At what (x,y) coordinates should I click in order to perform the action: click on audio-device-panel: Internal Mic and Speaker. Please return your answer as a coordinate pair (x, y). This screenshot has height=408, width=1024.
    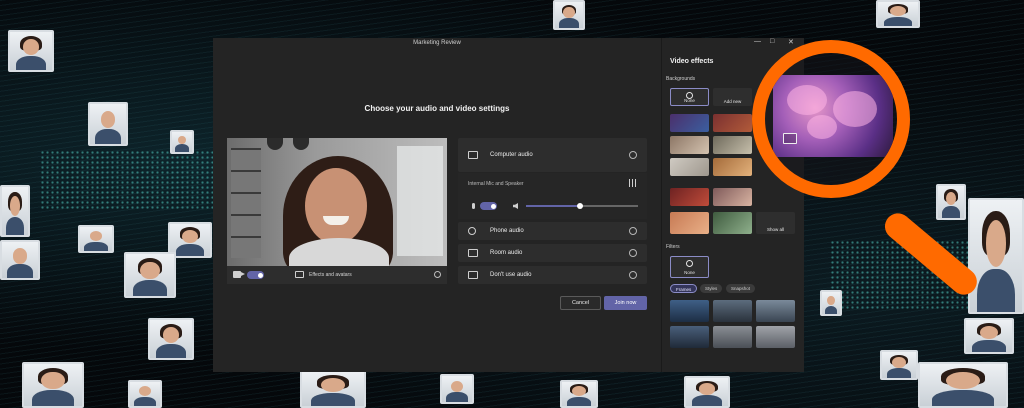
    Looking at the image, I should click on (552, 196).